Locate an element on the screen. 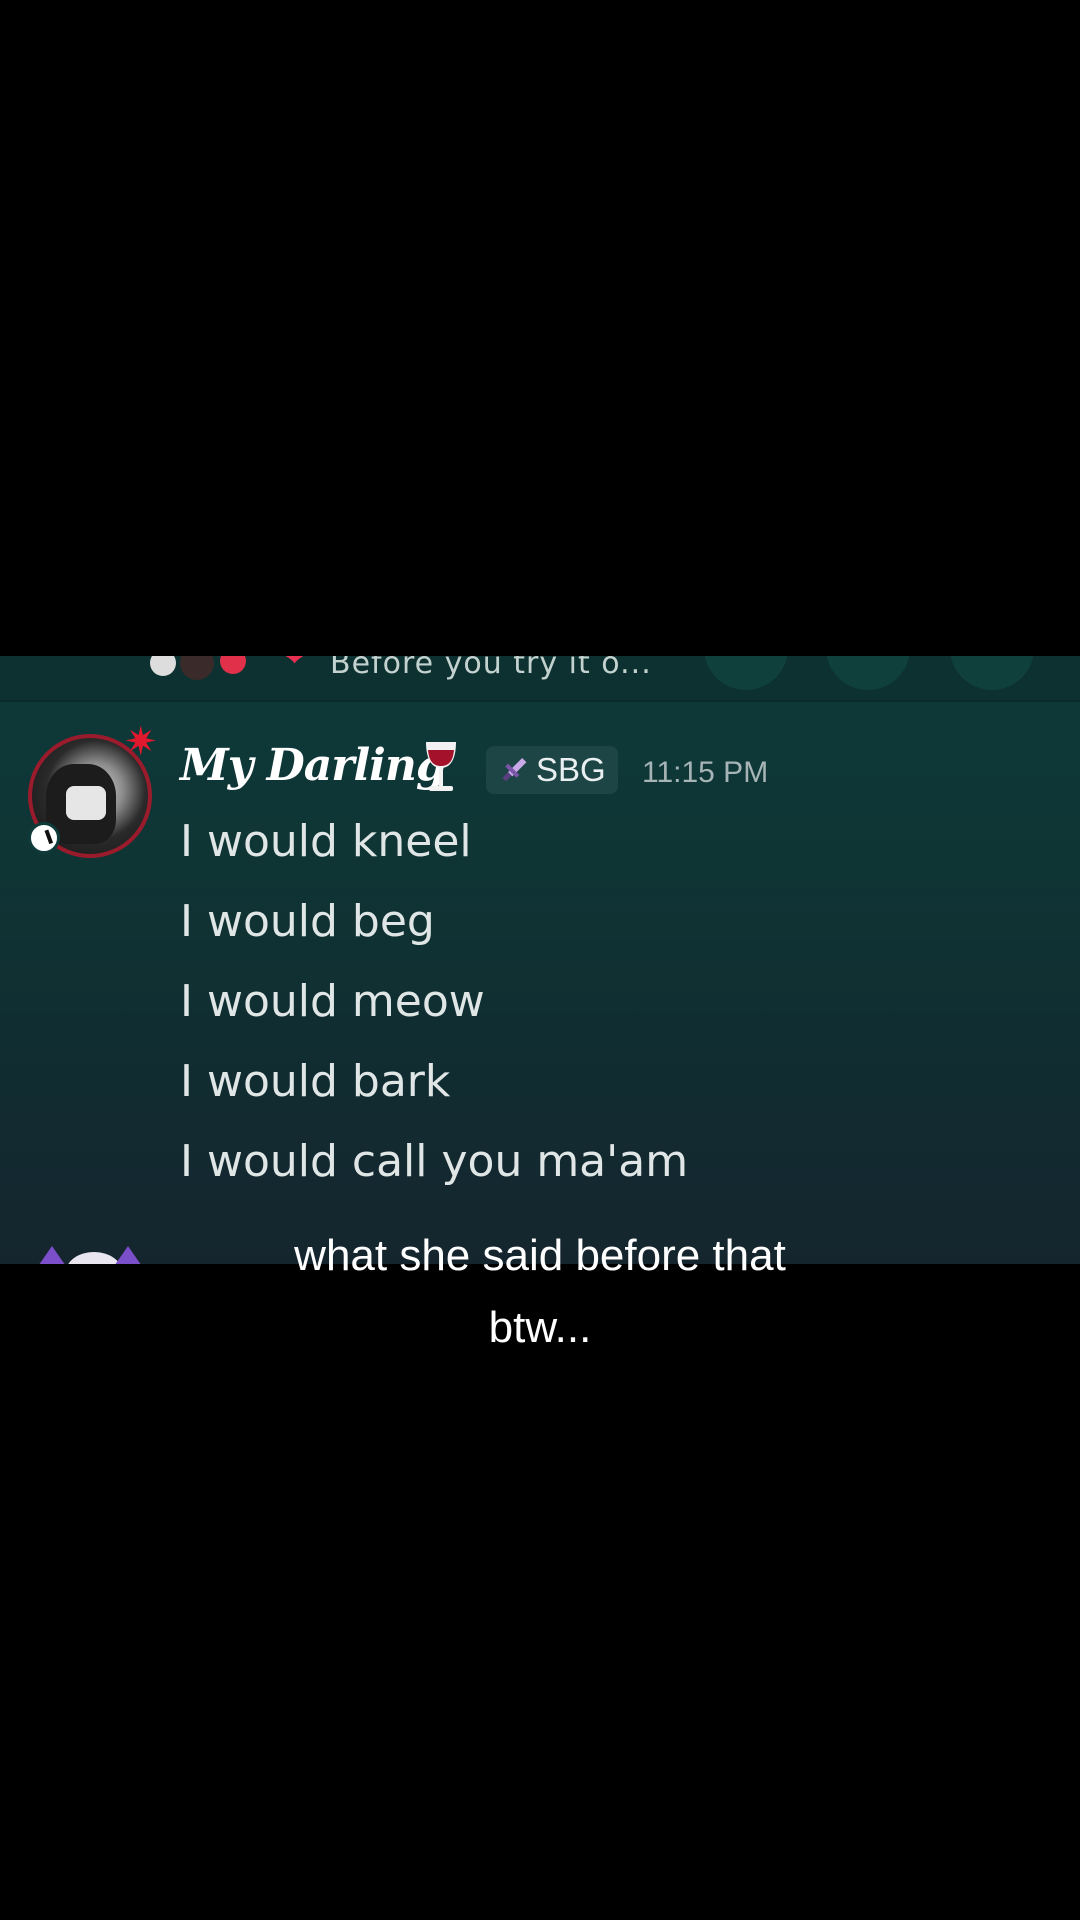  sword-icon is located at coordinates (514, 769).